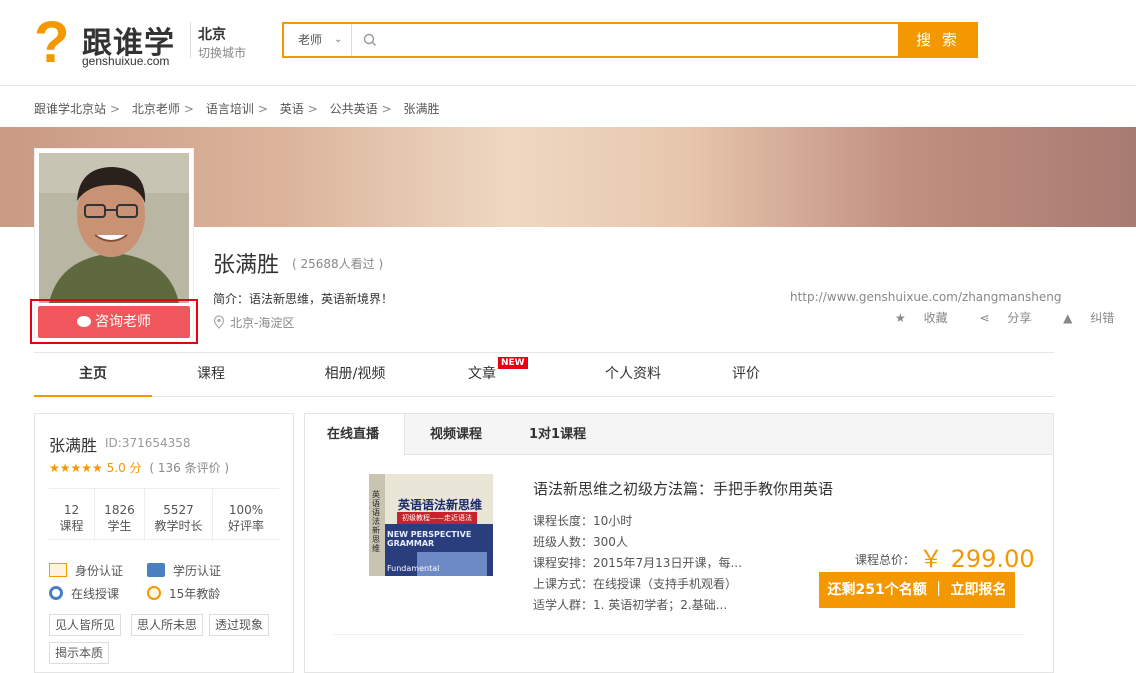 The width and height of the screenshot is (1136, 673). What do you see at coordinates (984, 318) in the screenshot?
I see `share-icon: ⋖` at bounding box center [984, 318].